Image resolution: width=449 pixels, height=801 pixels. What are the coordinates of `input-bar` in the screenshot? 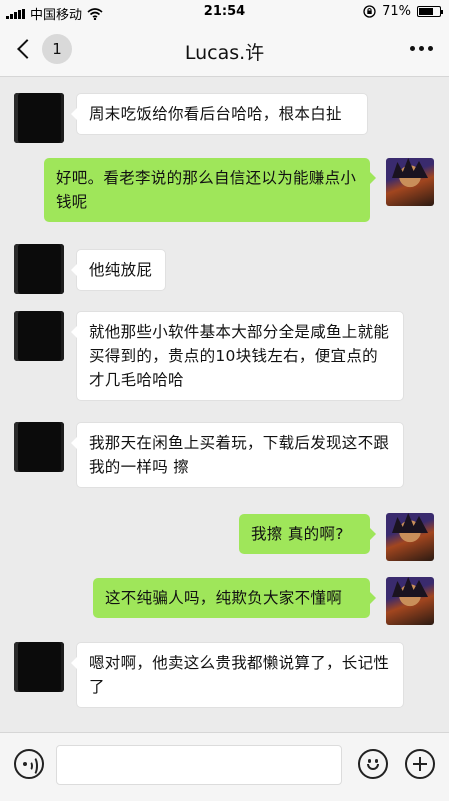 It's located at (224, 766).